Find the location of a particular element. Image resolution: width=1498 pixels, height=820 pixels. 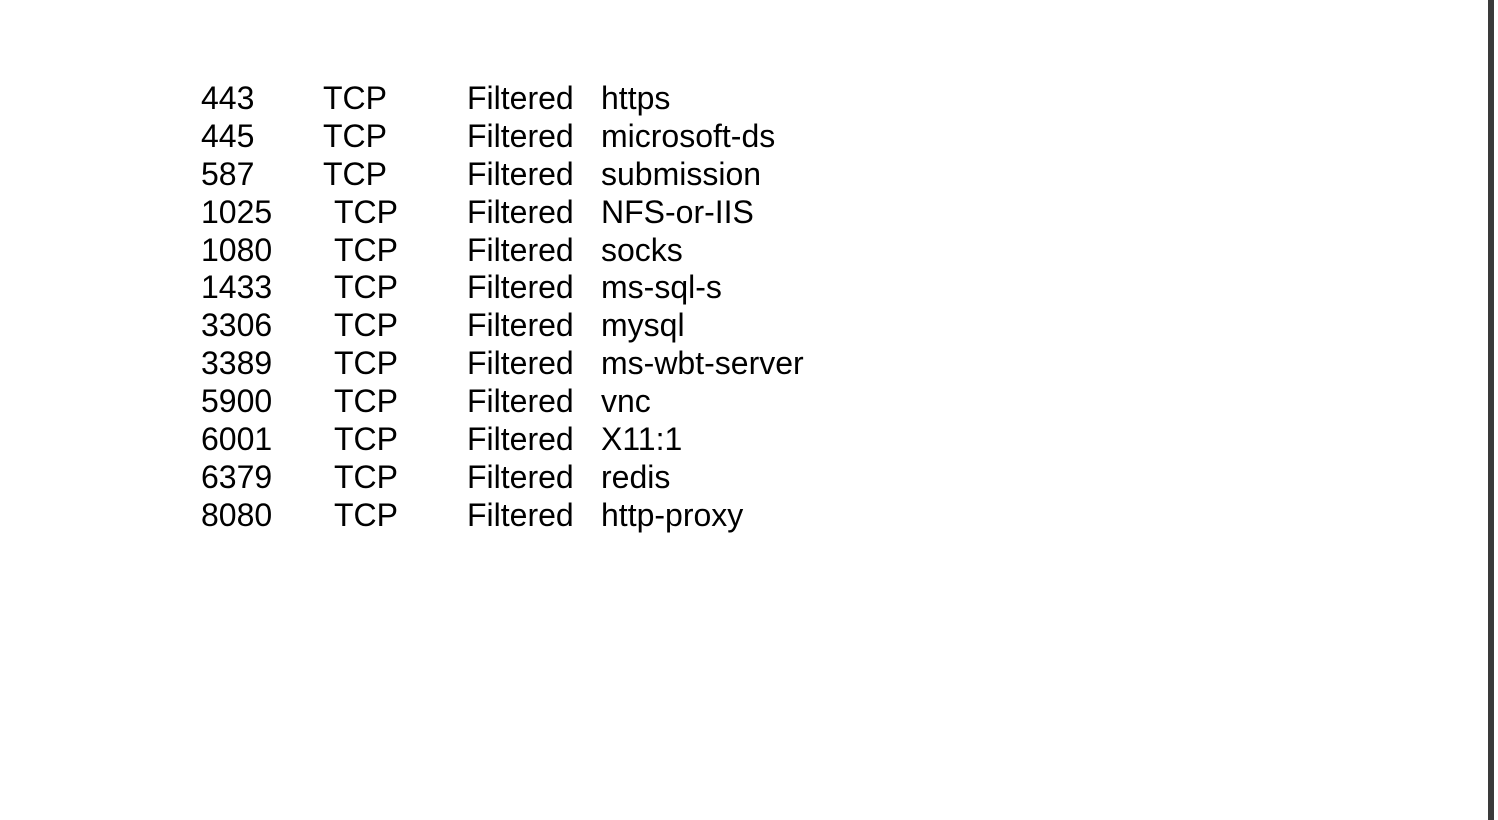

port-row: 6001 TCP Filtered X11:1 is located at coordinates (551, 439).